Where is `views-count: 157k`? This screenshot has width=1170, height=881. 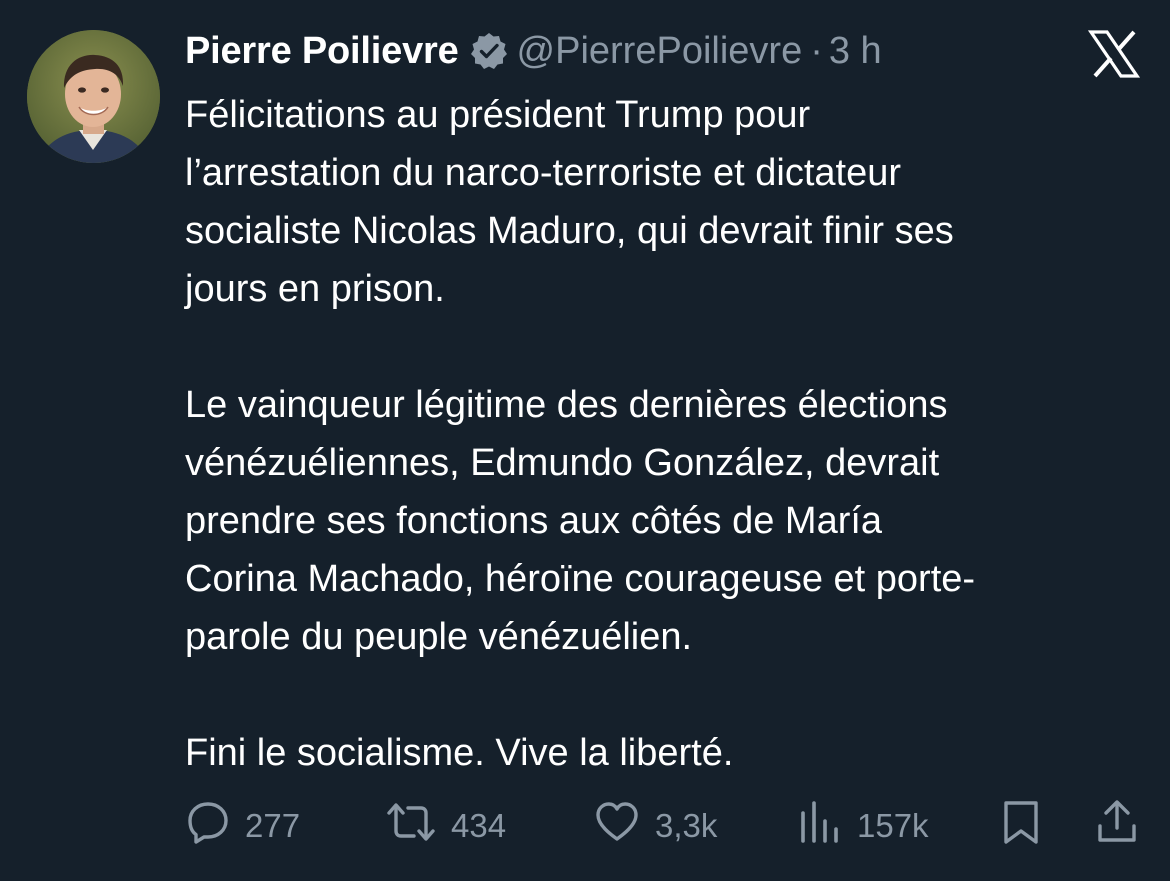 views-count: 157k is located at coordinates (893, 825).